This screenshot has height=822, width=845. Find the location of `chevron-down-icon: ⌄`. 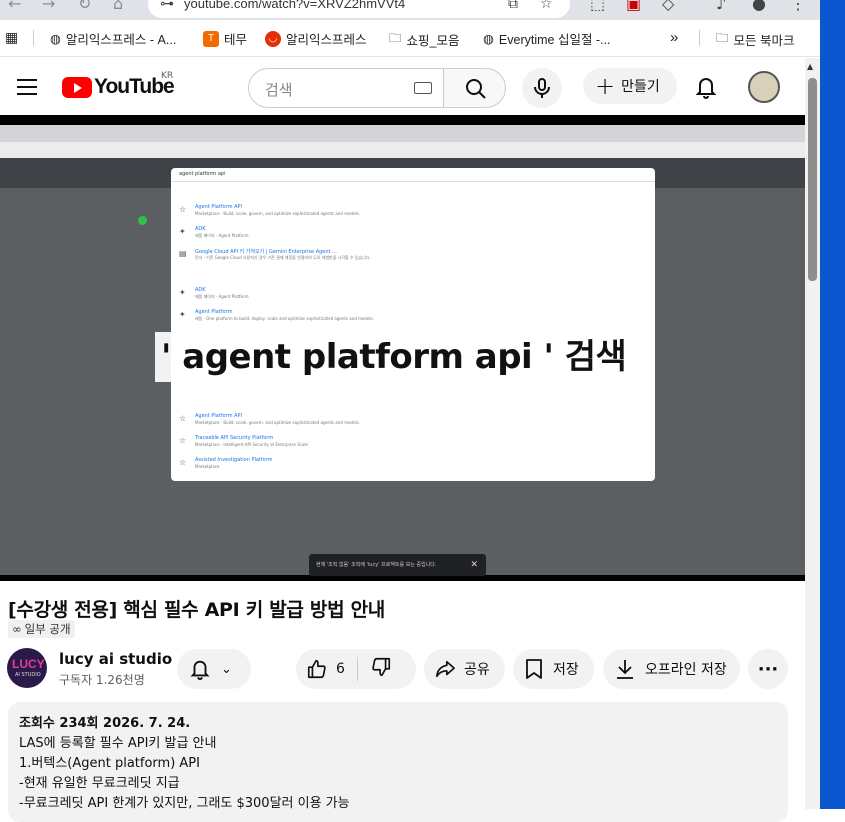

chevron-down-icon: ⌄ is located at coordinates (226, 669).